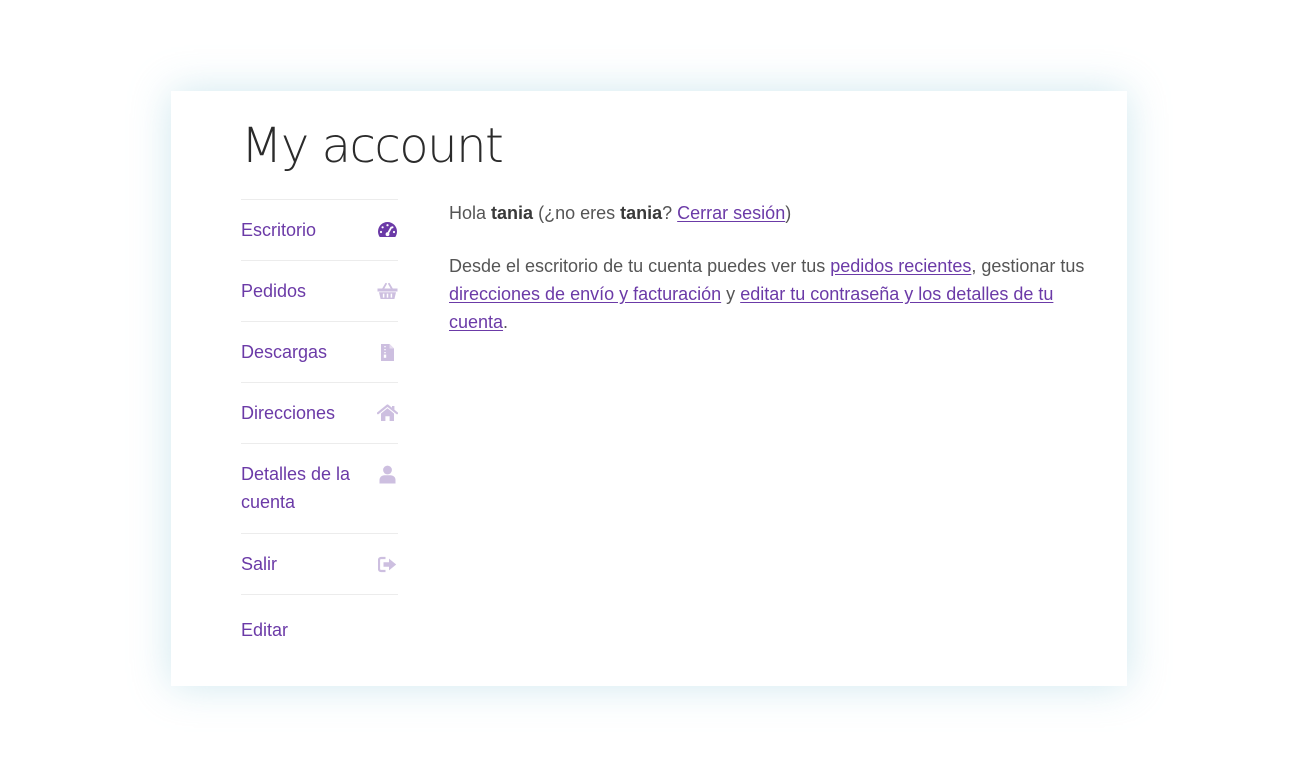 Image resolution: width=1300 pixels, height=777 pixels. What do you see at coordinates (274, 291) in the screenshot?
I see `nav-item-label: Pedidos` at bounding box center [274, 291].